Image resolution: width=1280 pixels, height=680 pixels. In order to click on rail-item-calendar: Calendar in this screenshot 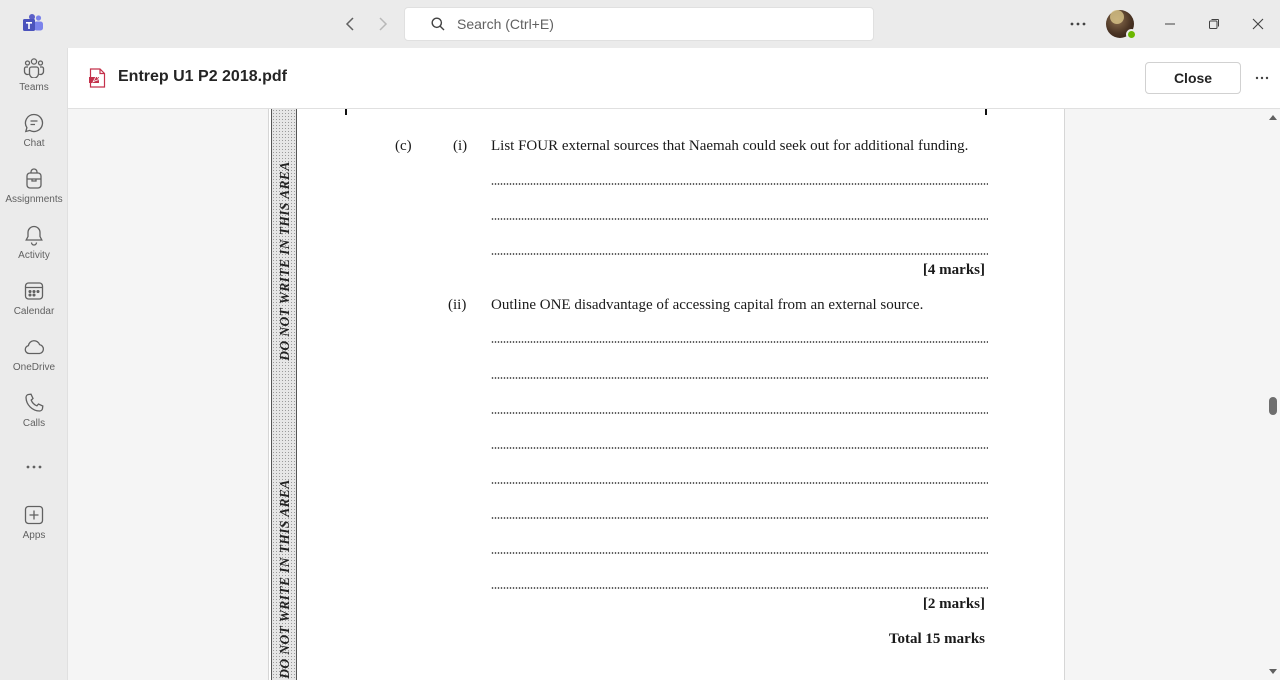, I will do `click(34, 298)`.